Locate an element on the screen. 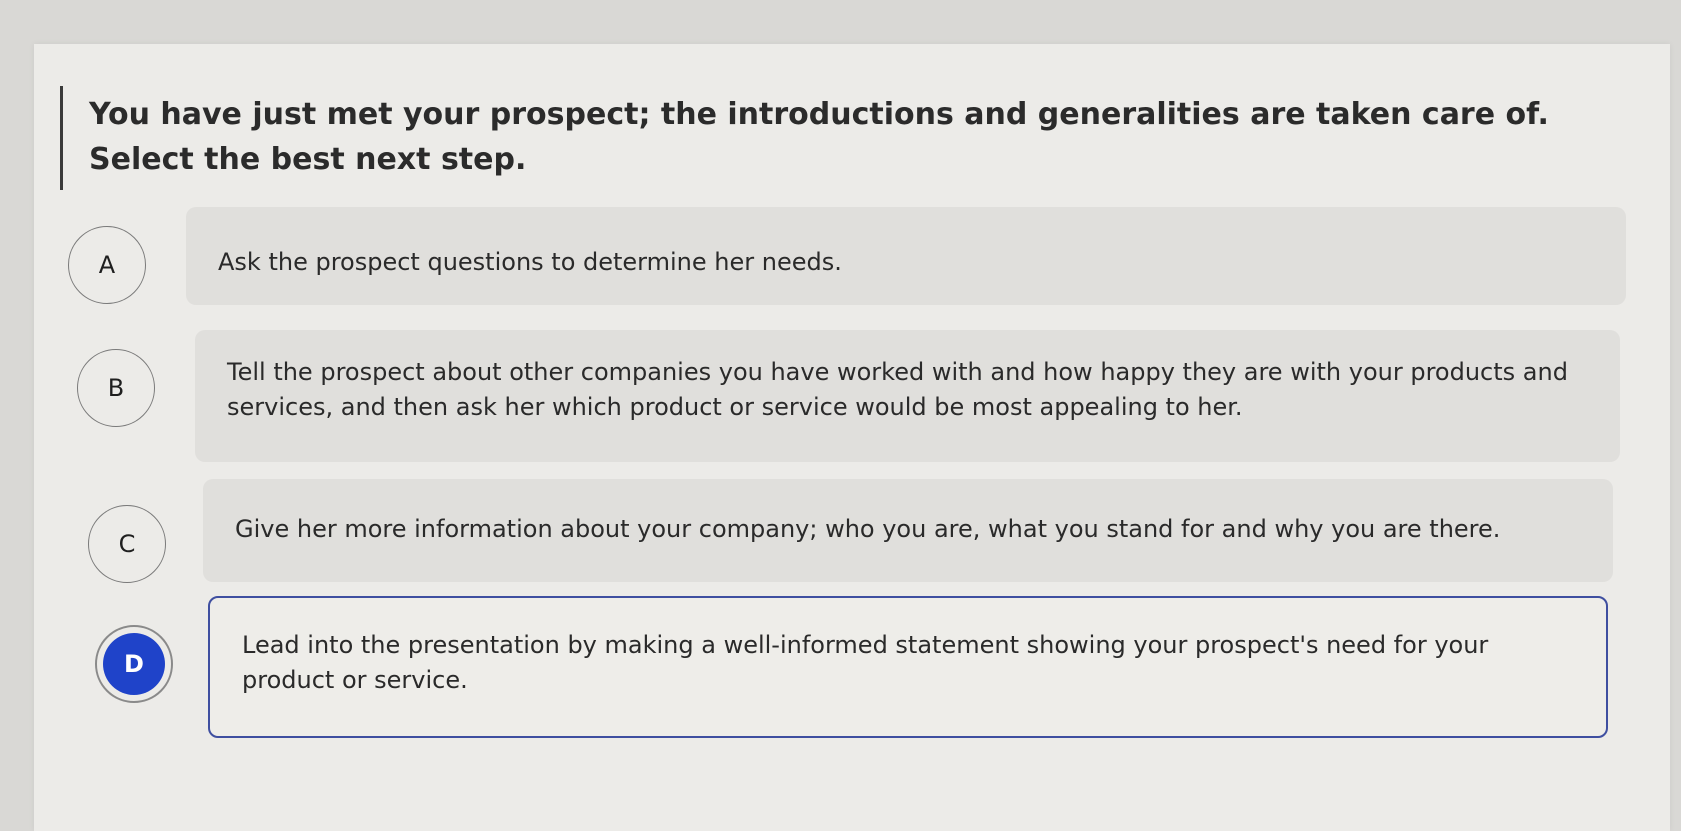  option-b-letter: B is located at coordinates (116, 388).